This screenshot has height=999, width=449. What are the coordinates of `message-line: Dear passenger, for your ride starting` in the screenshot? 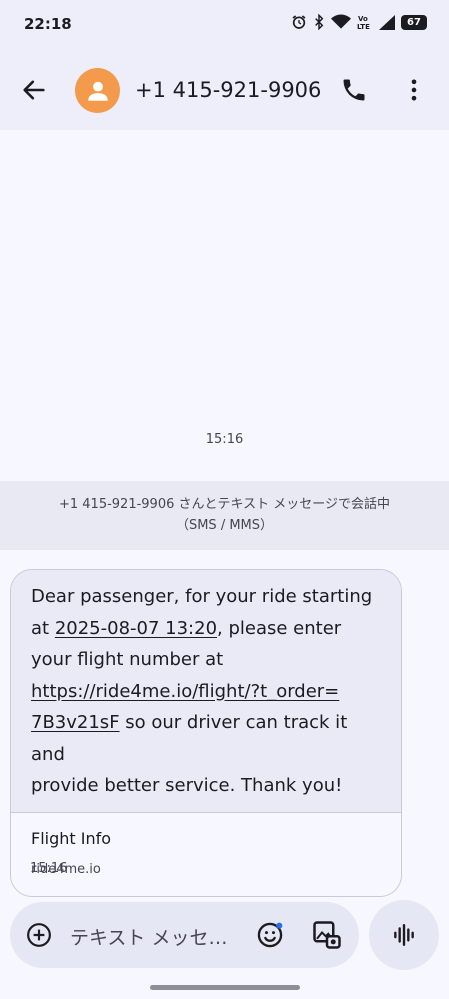 It's located at (202, 596).